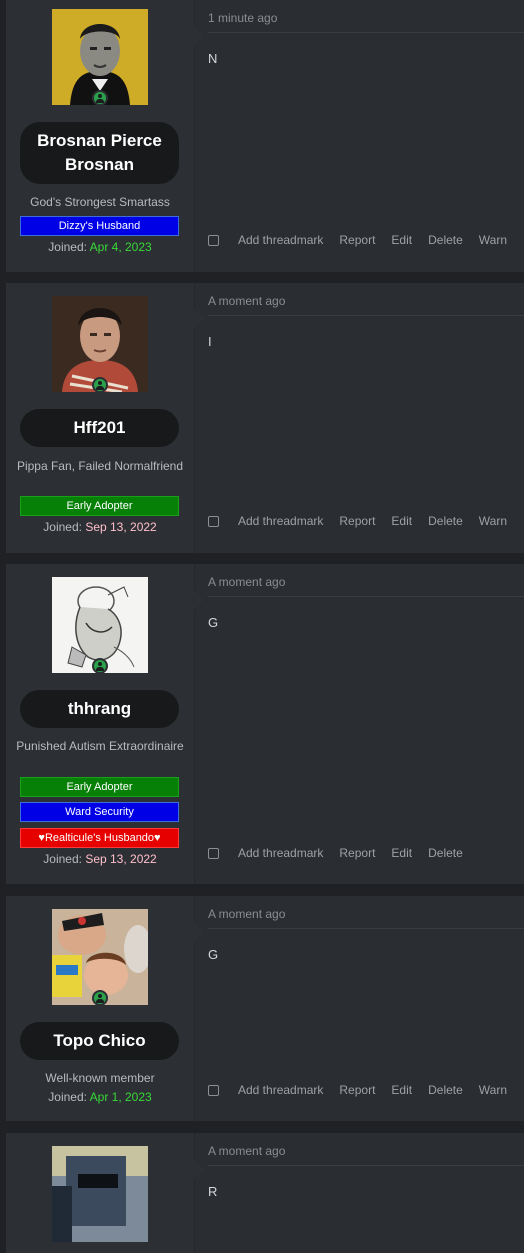 The width and height of the screenshot is (524, 1253). What do you see at coordinates (100, 202) in the screenshot?
I see `user-title: God's Strongest Smartass` at bounding box center [100, 202].